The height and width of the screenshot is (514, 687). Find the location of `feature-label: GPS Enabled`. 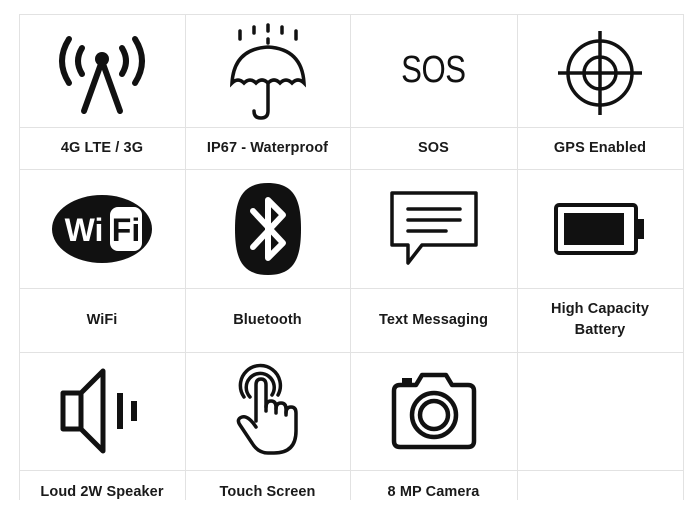

feature-label: GPS Enabled is located at coordinates (600, 147).